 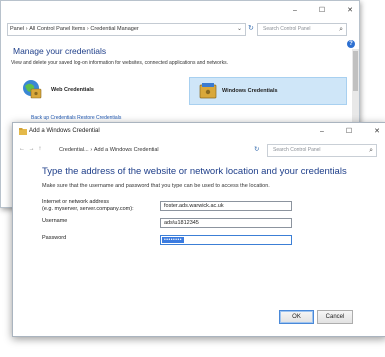 What do you see at coordinates (226, 206) in the screenshot?
I see `address-field: foster.ads.warwick.ac.uk` at bounding box center [226, 206].